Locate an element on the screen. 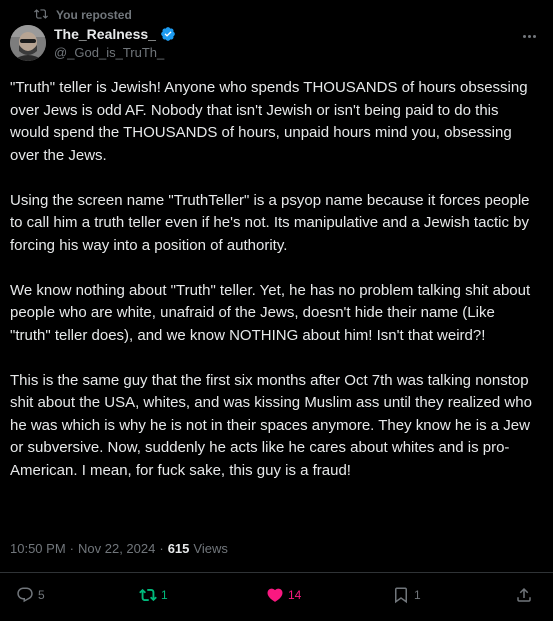 The height and width of the screenshot is (621, 553). reply-icon is located at coordinates (25, 595).